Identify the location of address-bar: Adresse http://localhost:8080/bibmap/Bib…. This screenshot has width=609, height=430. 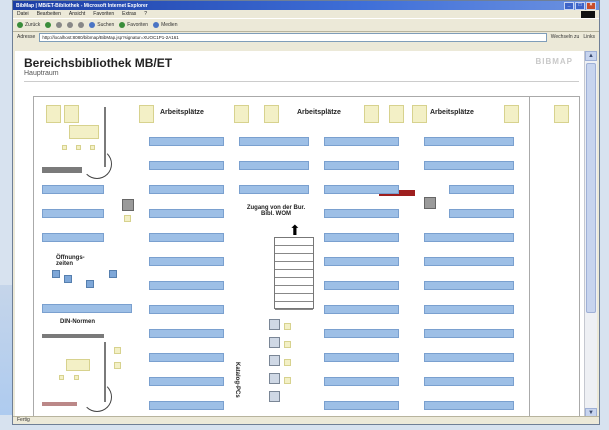
(306, 37).